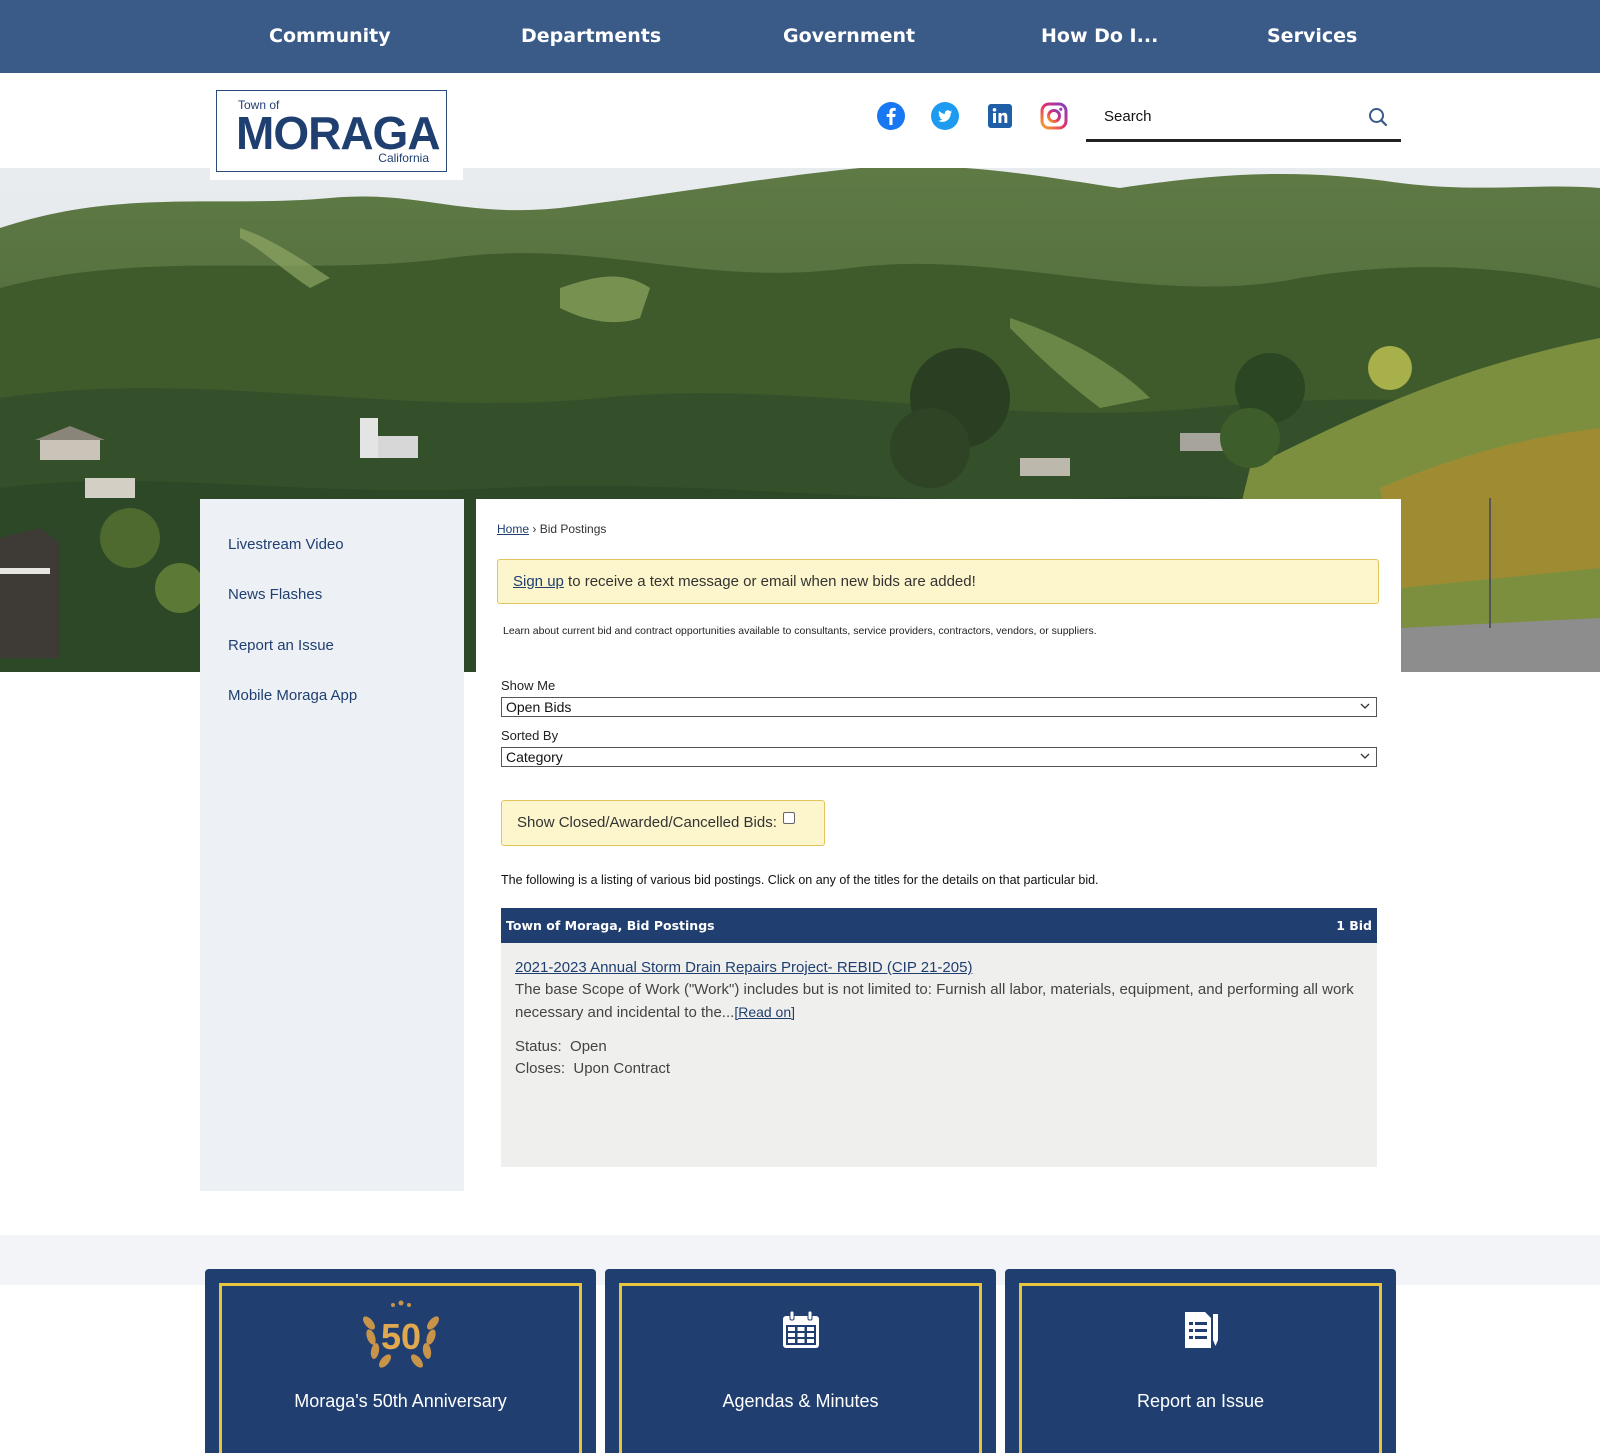 This screenshot has width=1600, height=1453. Describe the element at coordinates (1312, 36) in the screenshot. I see `nav-services: Services` at that location.